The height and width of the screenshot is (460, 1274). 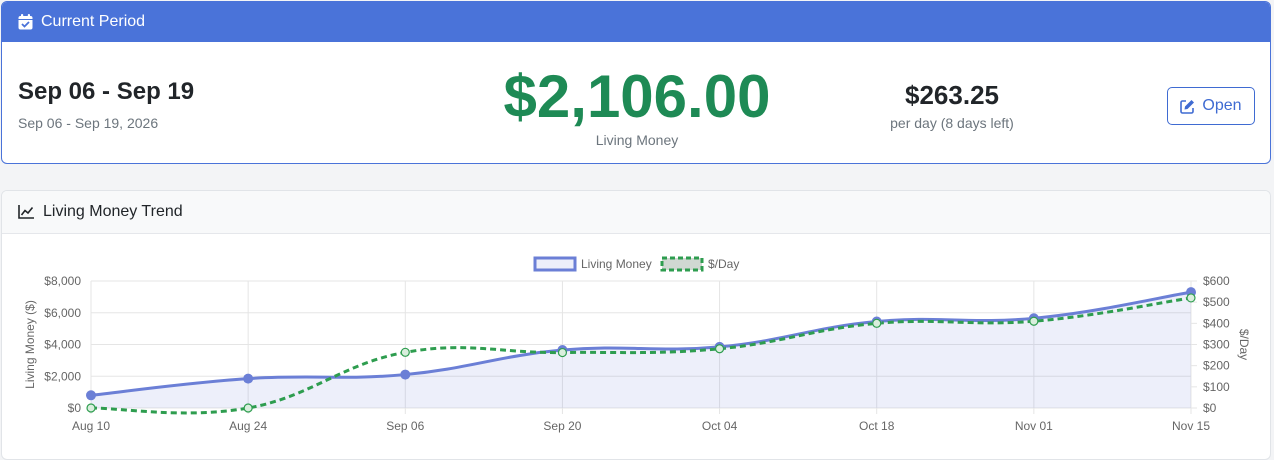 I want to click on legend-swatch-living-money, so click(x=555, y=264).